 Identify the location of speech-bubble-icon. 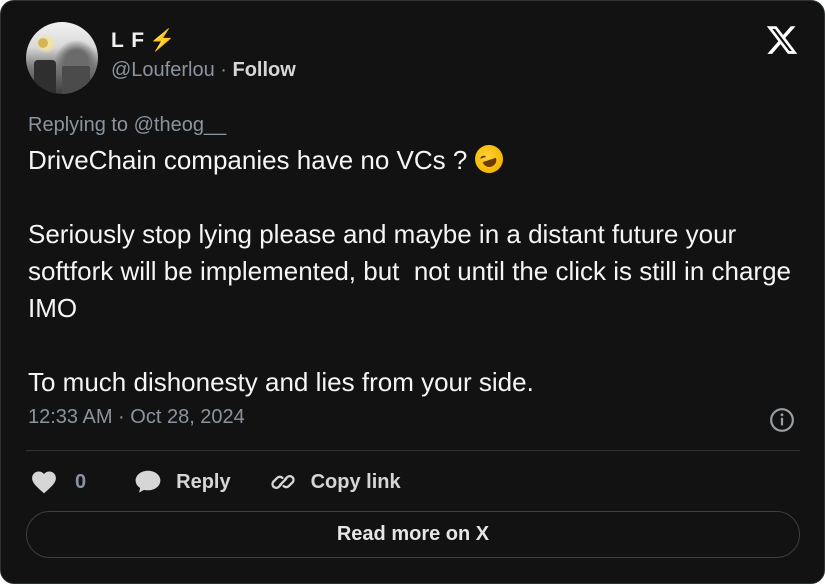
(148, 481).